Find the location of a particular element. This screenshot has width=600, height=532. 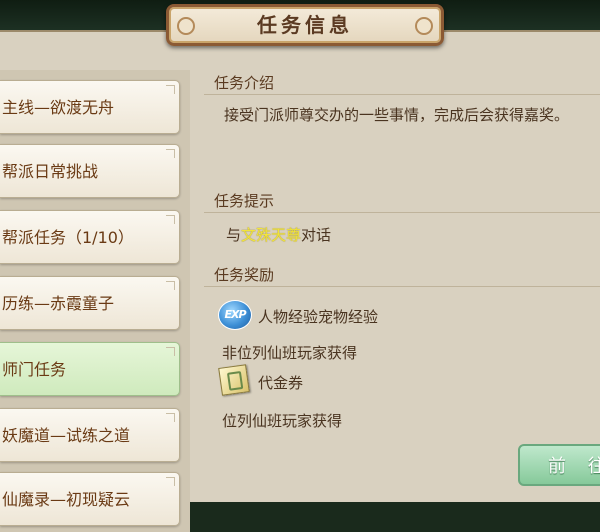

title-banner: 任务信息 is located at coordinates (305, 25).